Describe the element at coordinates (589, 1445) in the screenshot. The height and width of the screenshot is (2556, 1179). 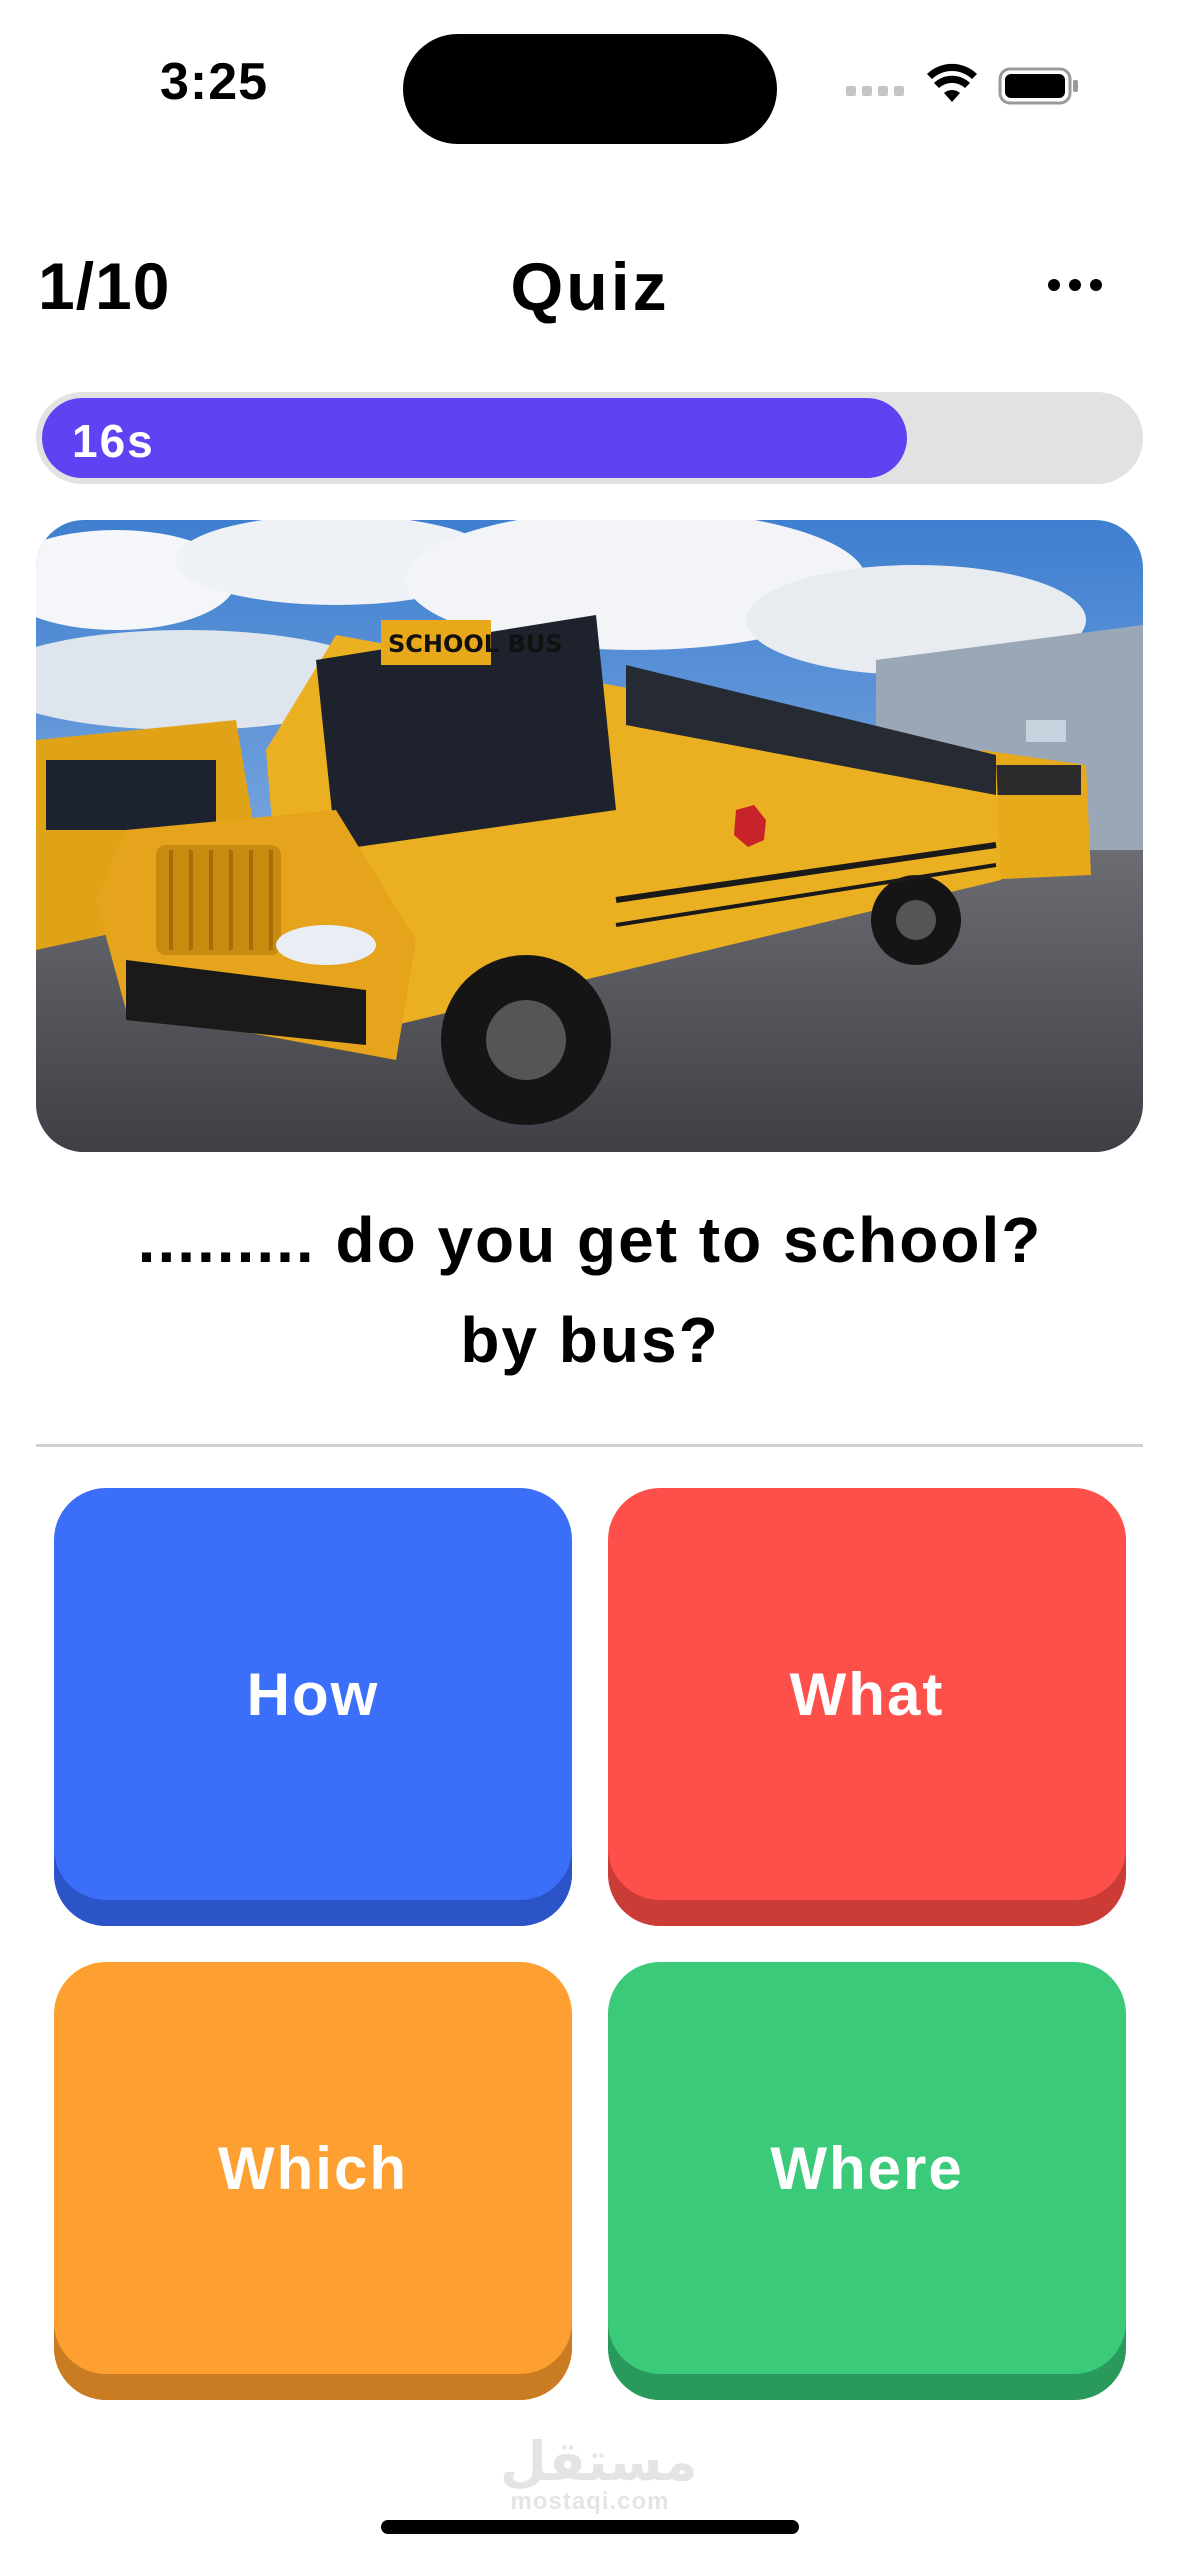
I see `divider` at that location.